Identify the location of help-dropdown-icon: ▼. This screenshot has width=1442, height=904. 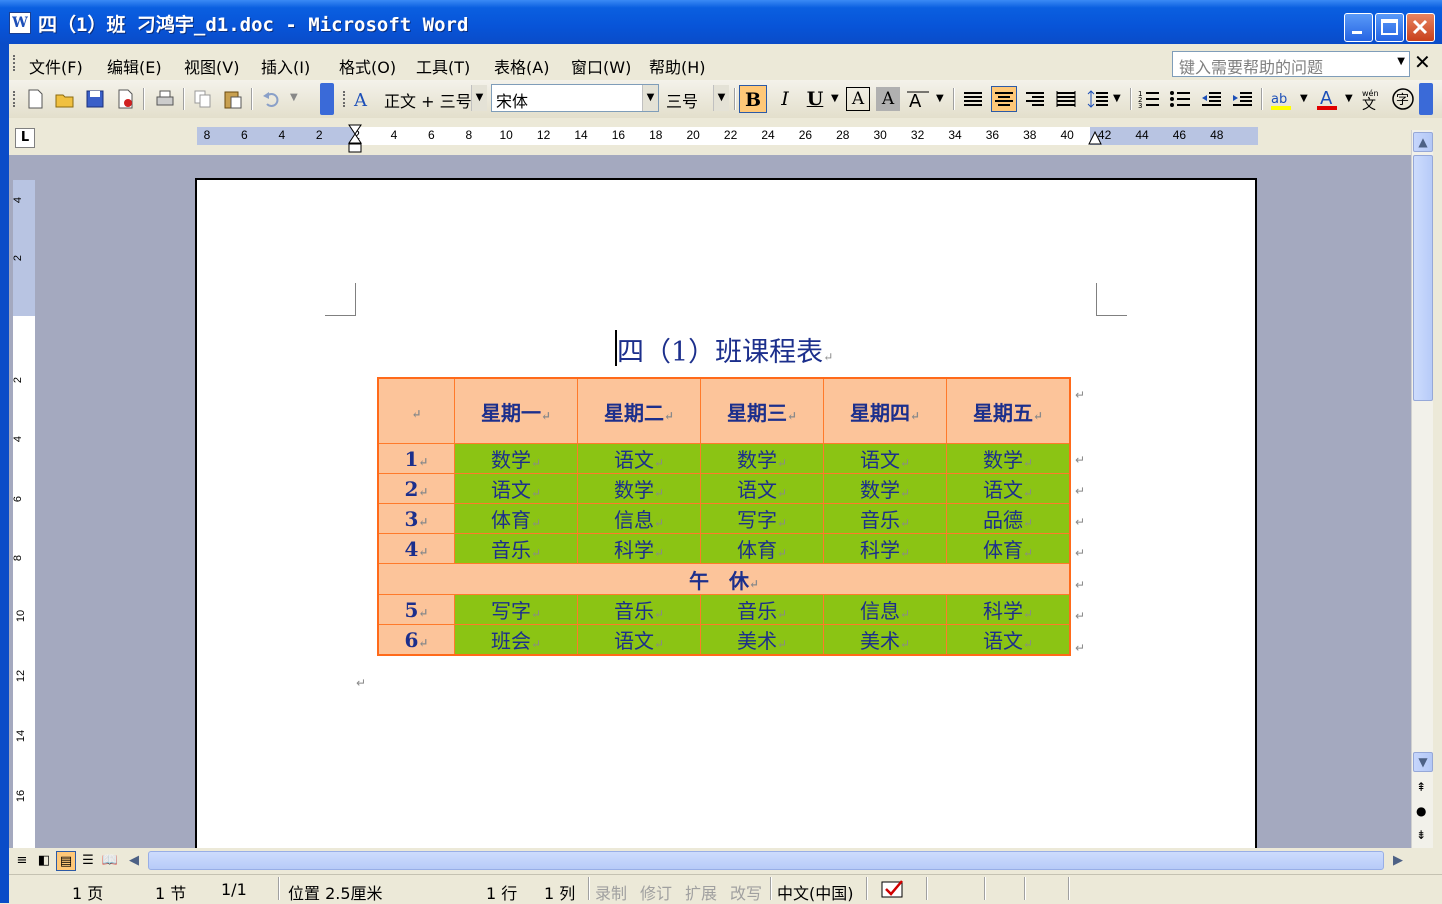
(1401, 61).